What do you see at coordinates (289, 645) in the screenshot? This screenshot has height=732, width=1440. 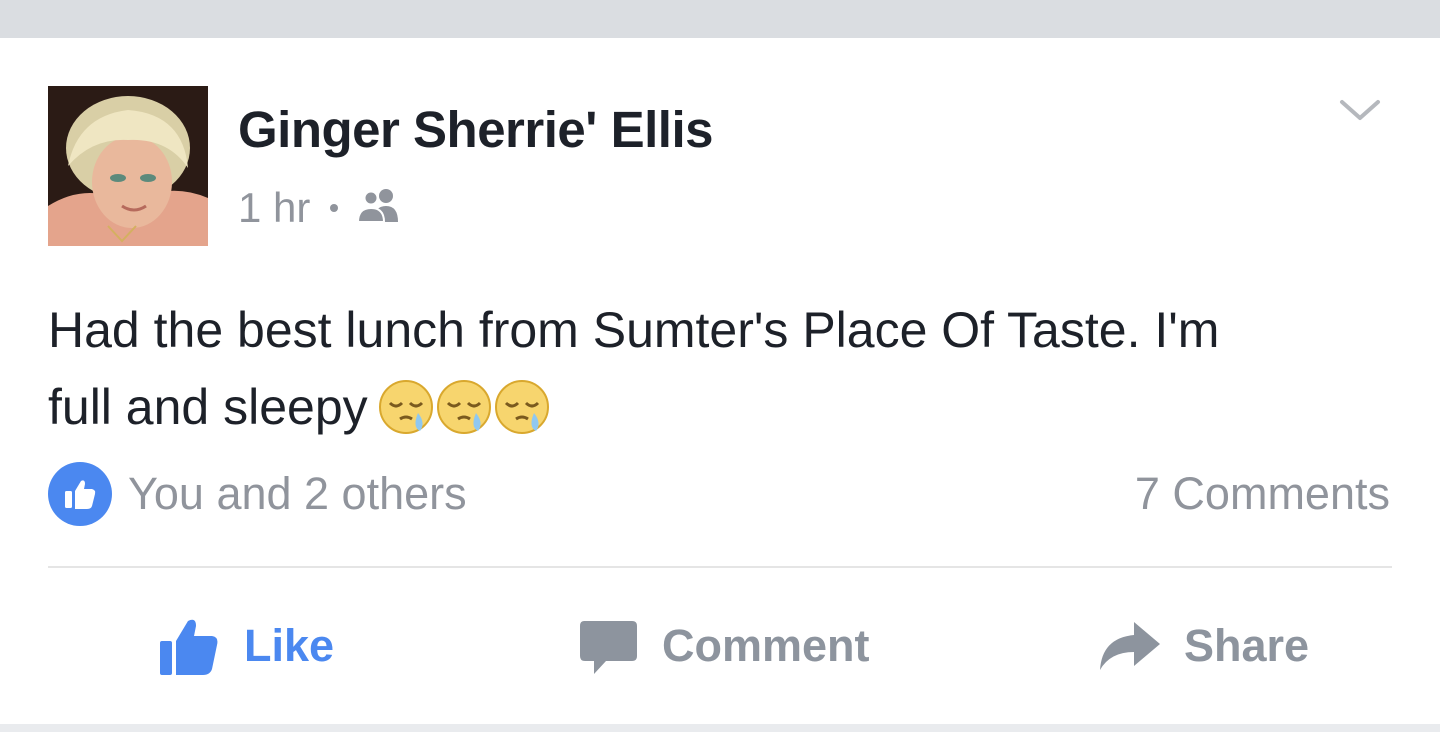 I see `like-label: Like` at bounding box center [289, 645].